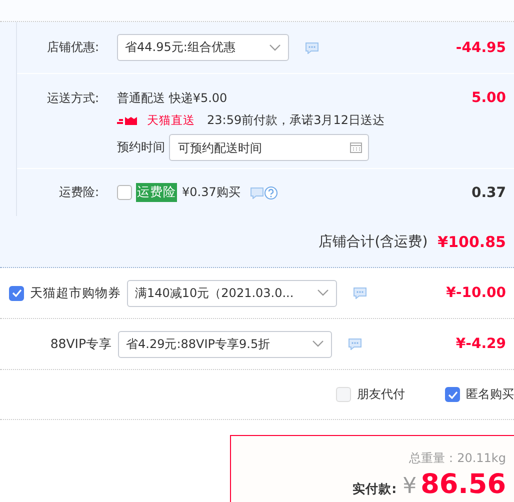 This screenshot has width=514, height=502. I want to click on pay-label: 实付款:, so click(374, 489).